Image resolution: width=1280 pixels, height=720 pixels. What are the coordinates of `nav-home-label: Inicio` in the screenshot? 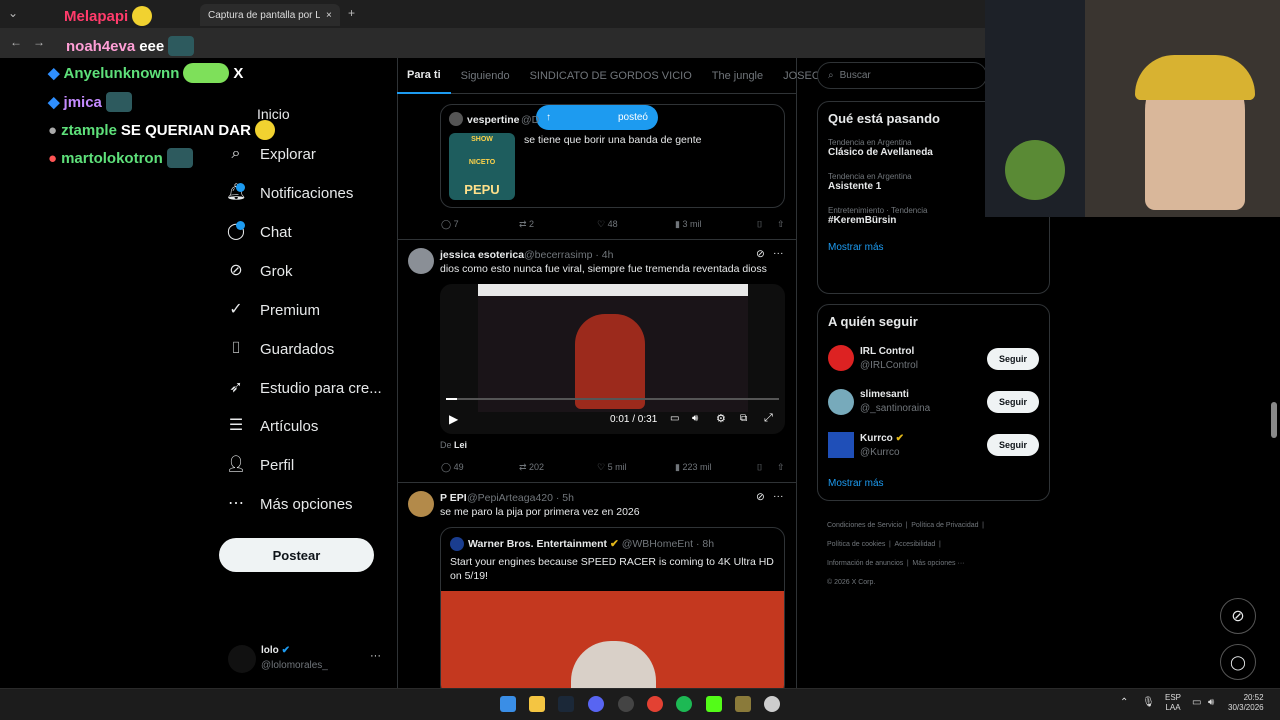 It's located at (273, 114).